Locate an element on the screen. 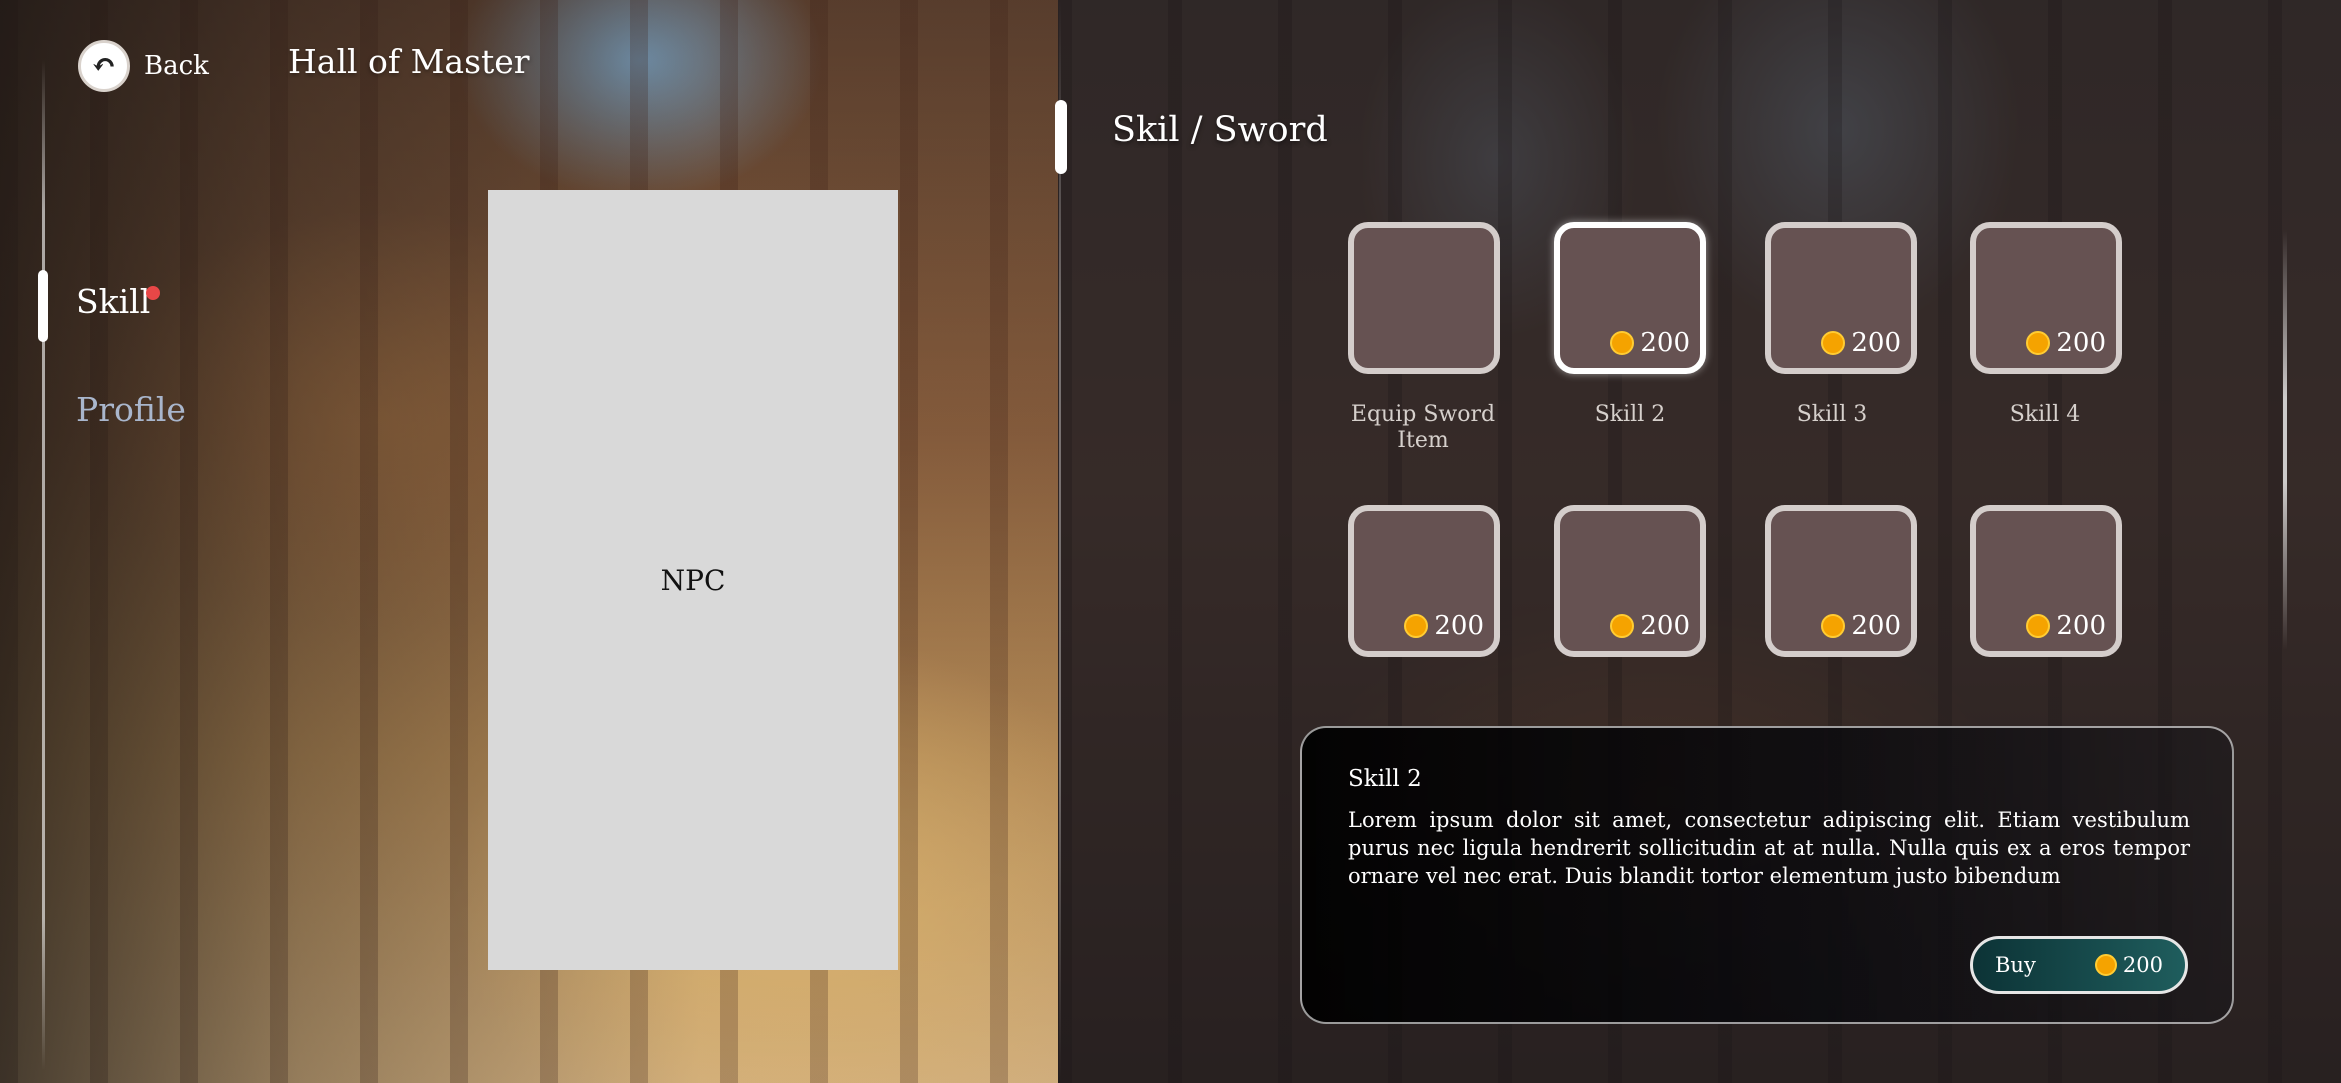 The width and height of the screenshot is (2341, 1083). nav-active-indicator is located at coordinates (43, 306).